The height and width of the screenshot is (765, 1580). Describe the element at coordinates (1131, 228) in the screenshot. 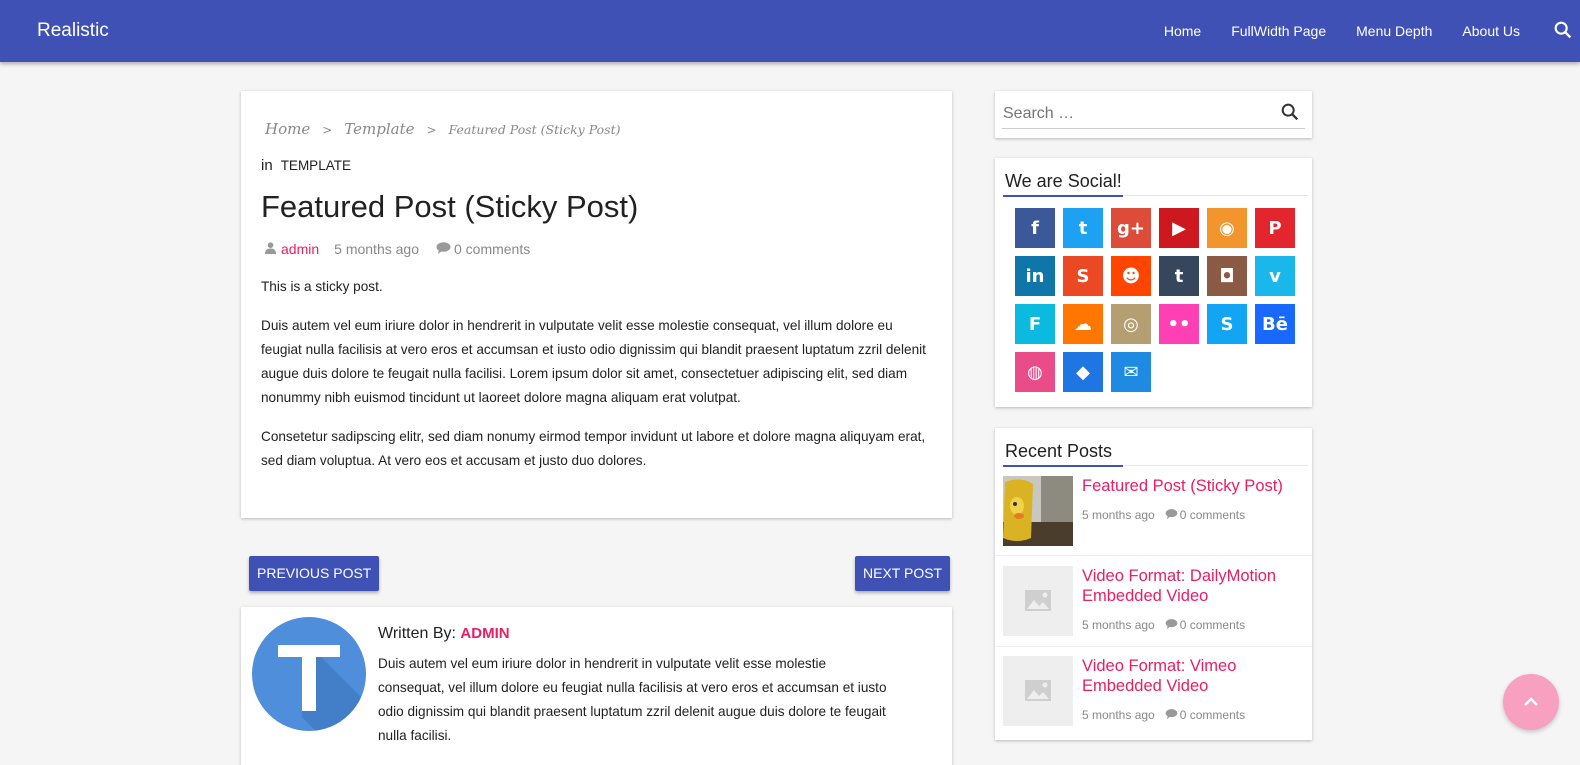

I see `google-plus-icon: g+` at that location.